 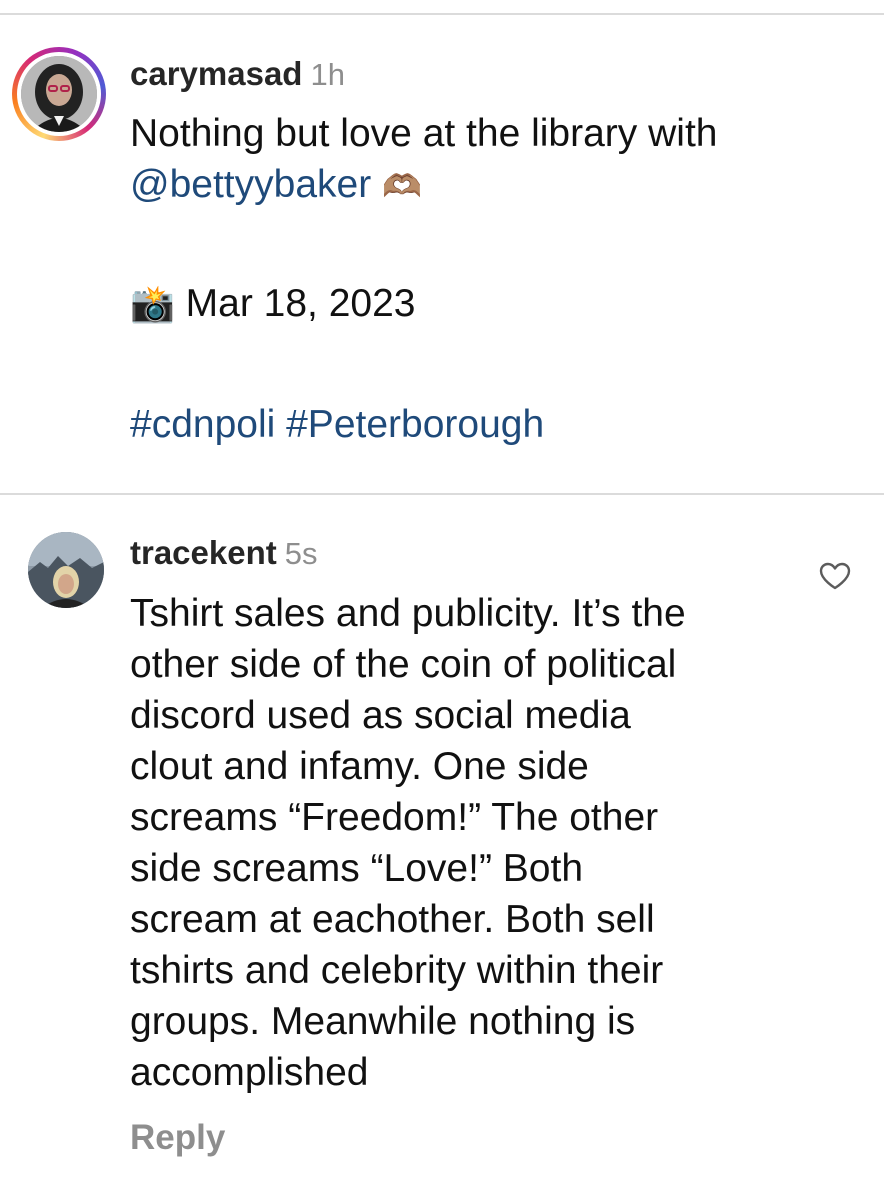 I want to click on comment-header: carymasad 1h, so click(x=237, y=73).